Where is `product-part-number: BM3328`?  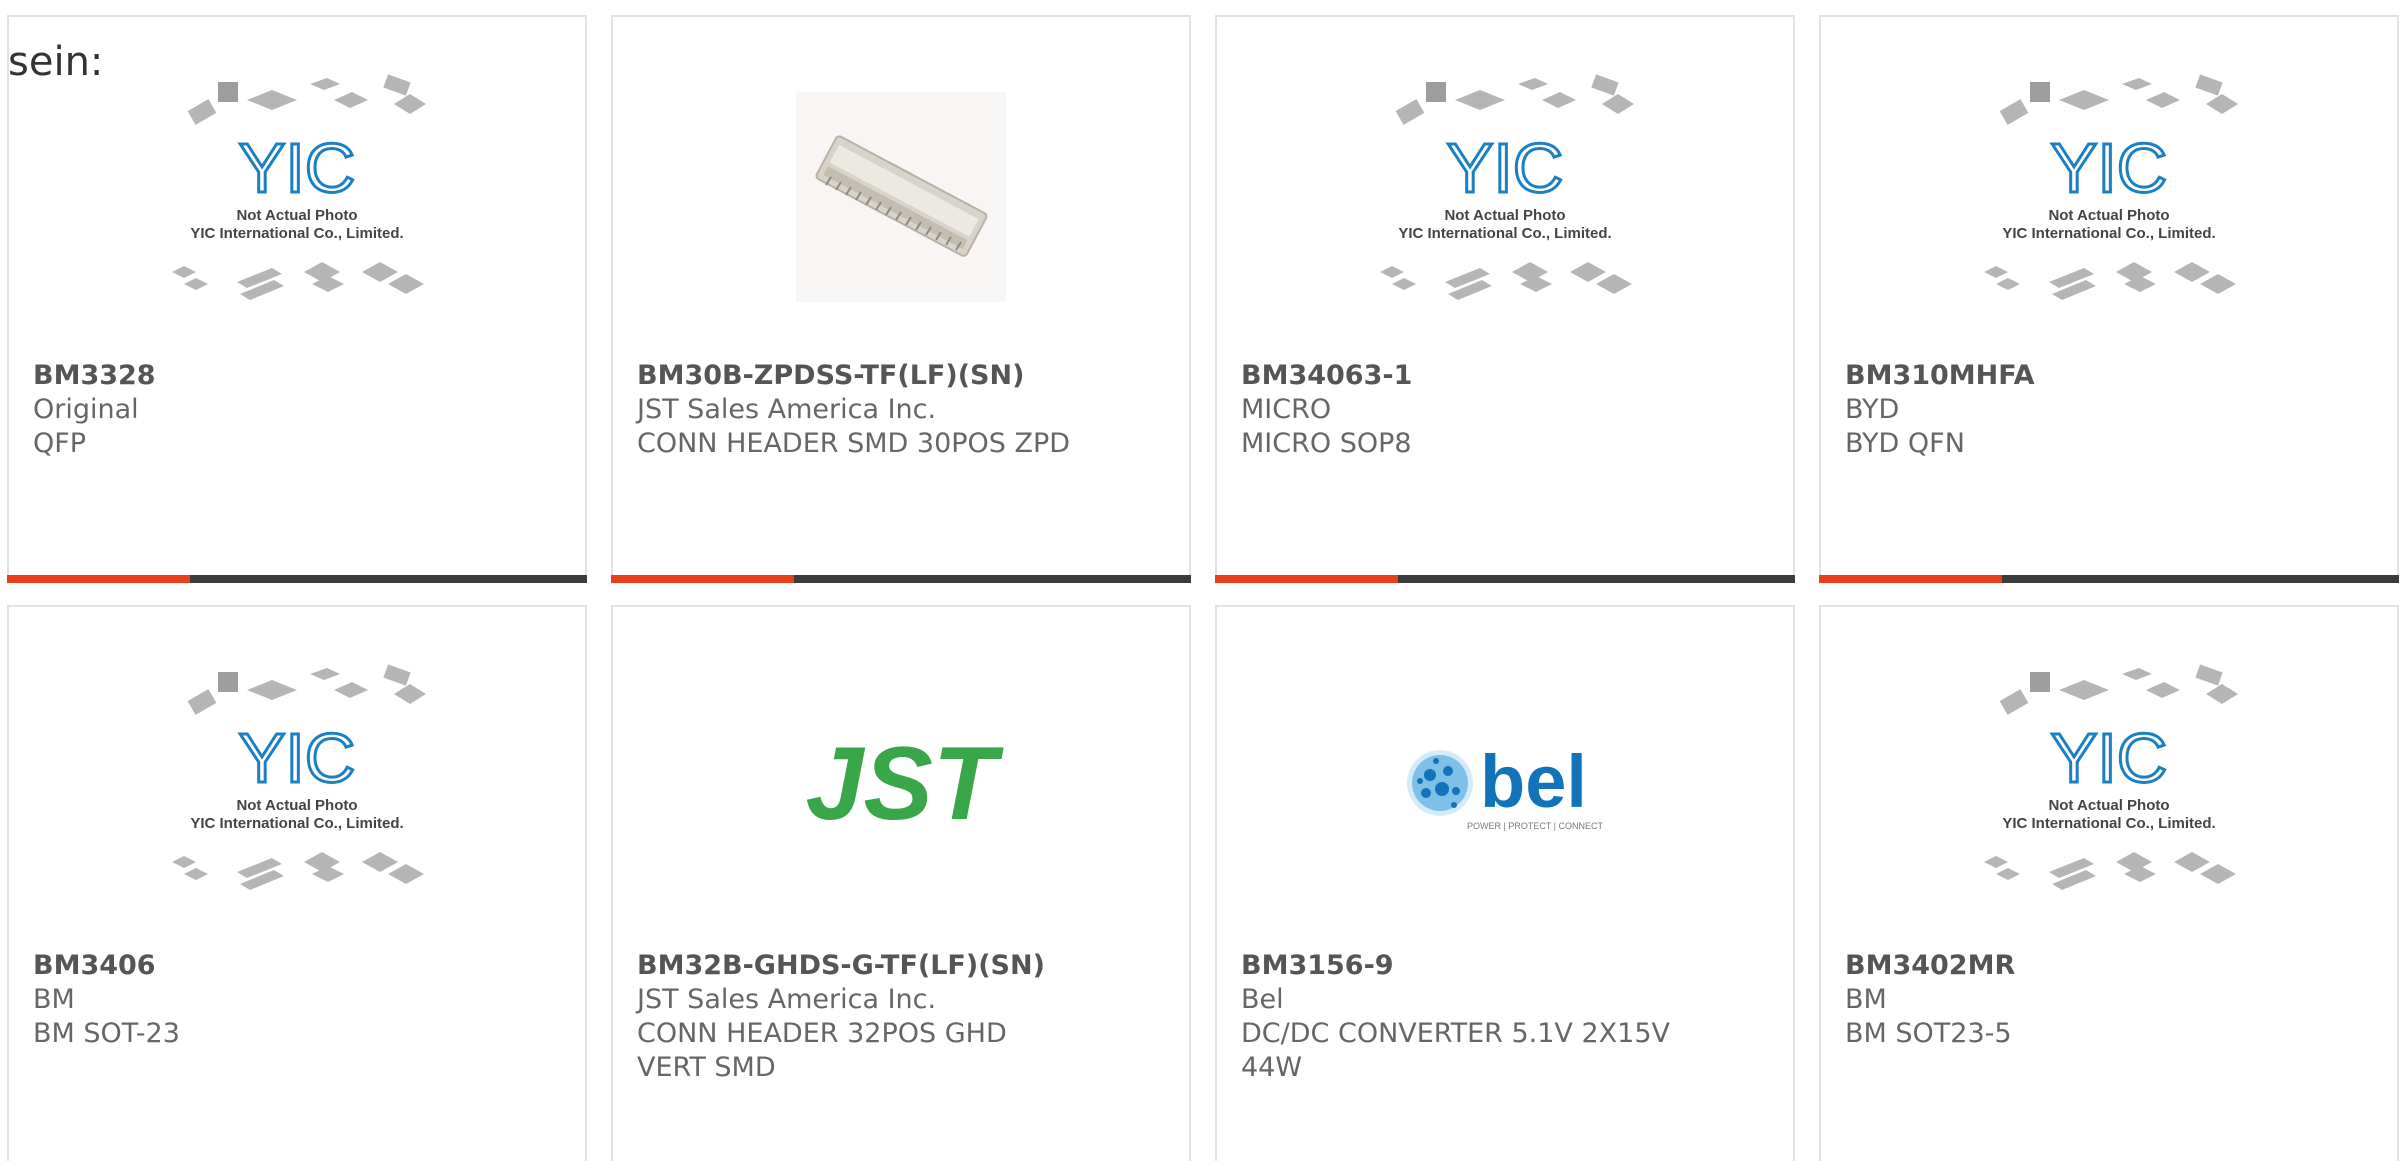 product-part-number: BM3328 is located at coordinates (297, 376).